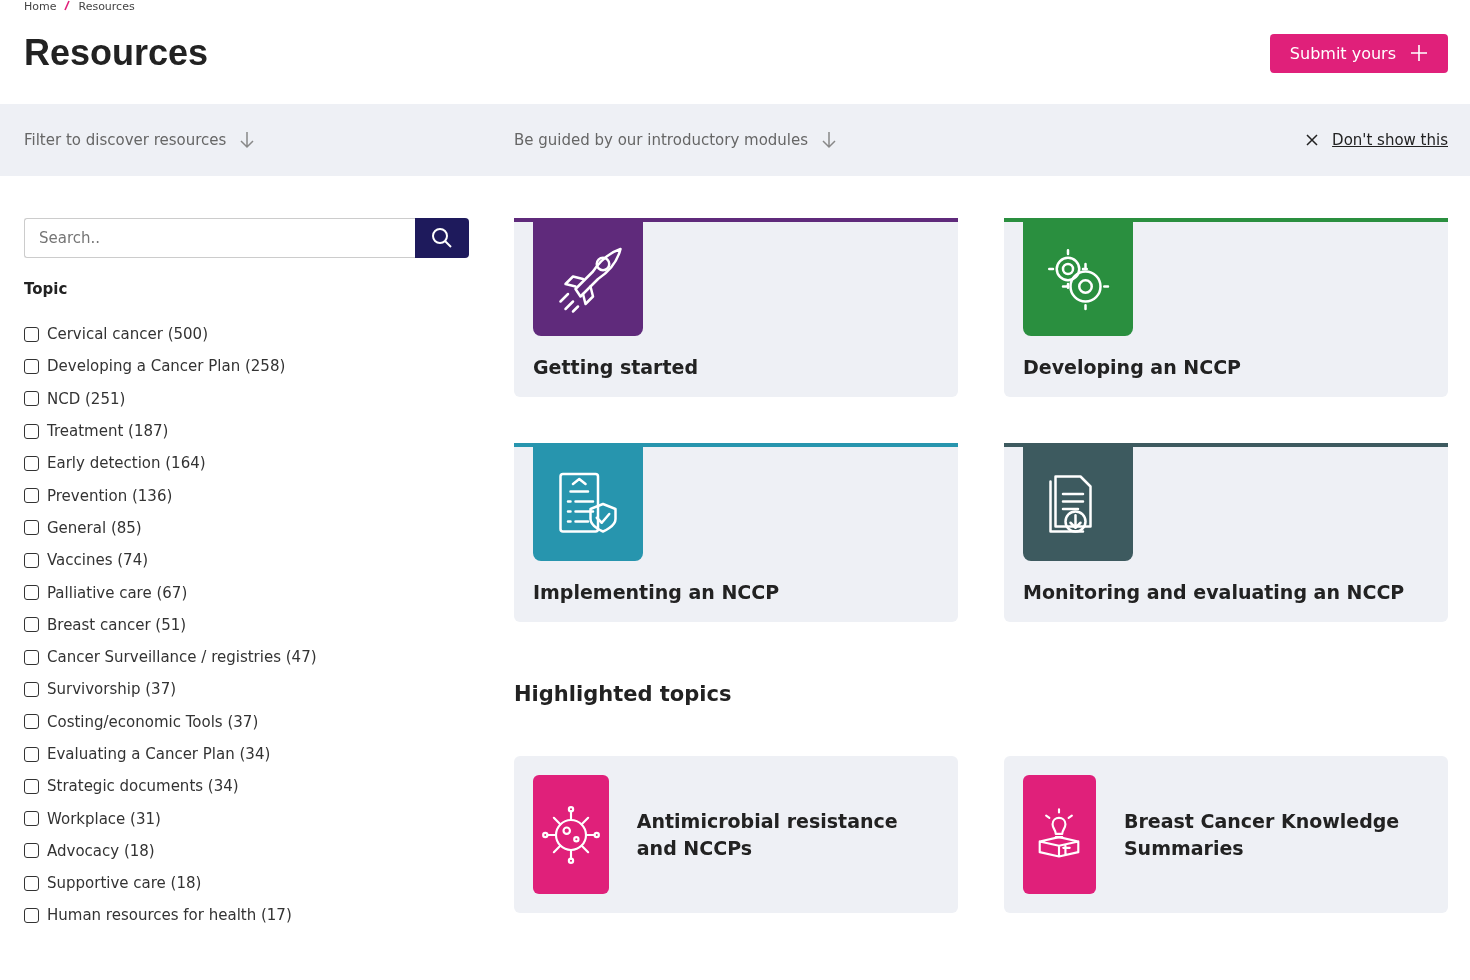  I want to click on topic-label: Survivorship (37), so click(112, 689).